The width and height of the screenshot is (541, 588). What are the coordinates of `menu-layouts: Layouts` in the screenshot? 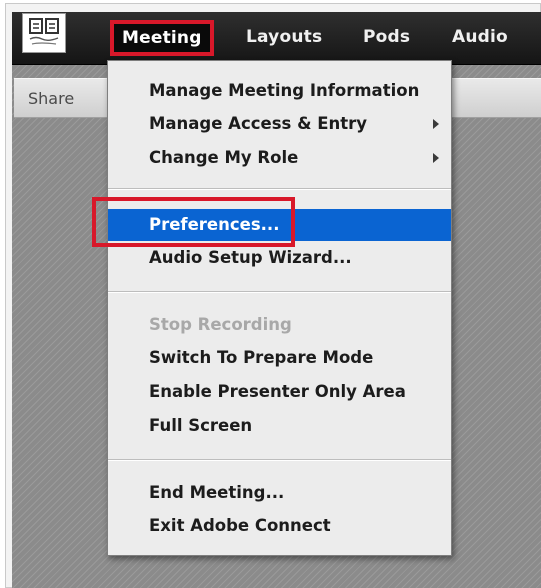 It's located at (284, 37).